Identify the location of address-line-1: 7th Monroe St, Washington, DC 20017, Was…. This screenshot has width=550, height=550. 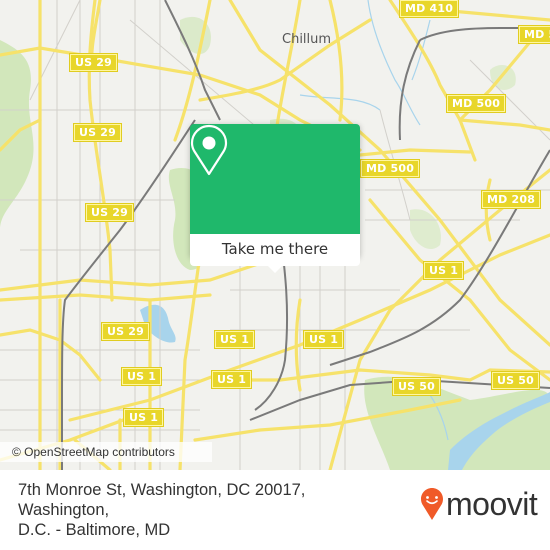
(162, 500).